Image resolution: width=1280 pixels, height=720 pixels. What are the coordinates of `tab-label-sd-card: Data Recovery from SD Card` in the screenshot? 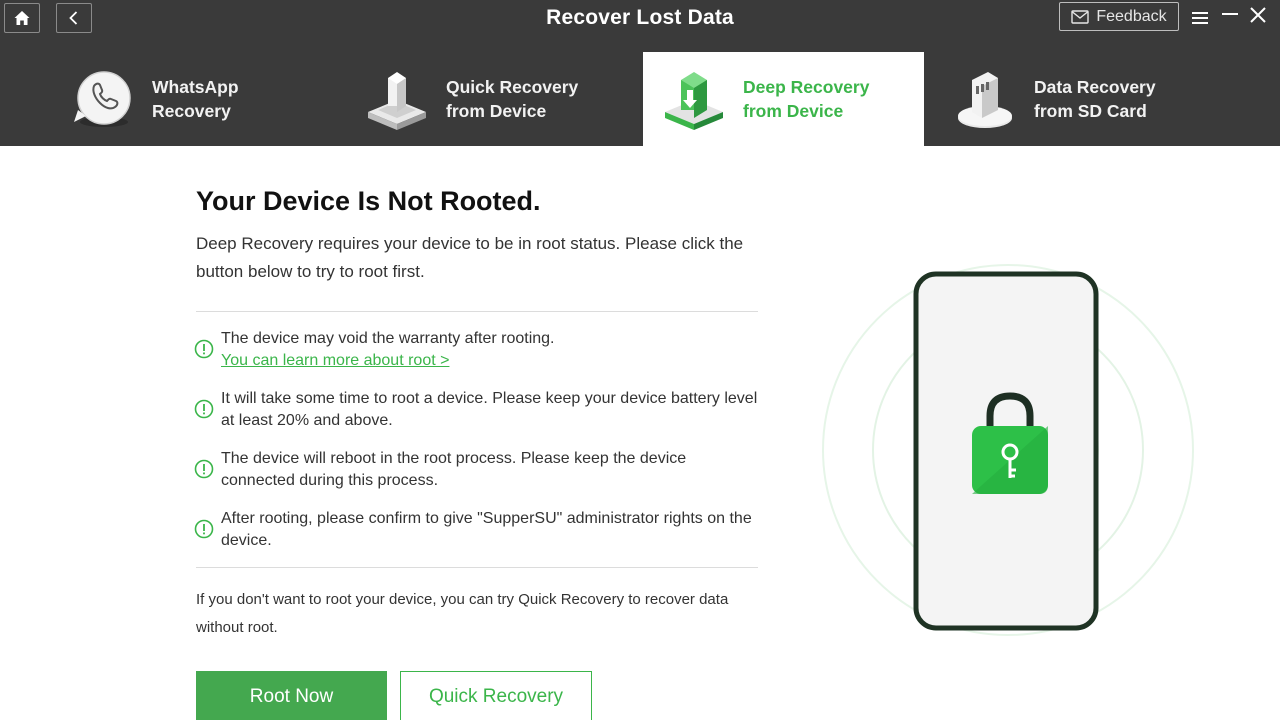 It's located at (1095, 99).